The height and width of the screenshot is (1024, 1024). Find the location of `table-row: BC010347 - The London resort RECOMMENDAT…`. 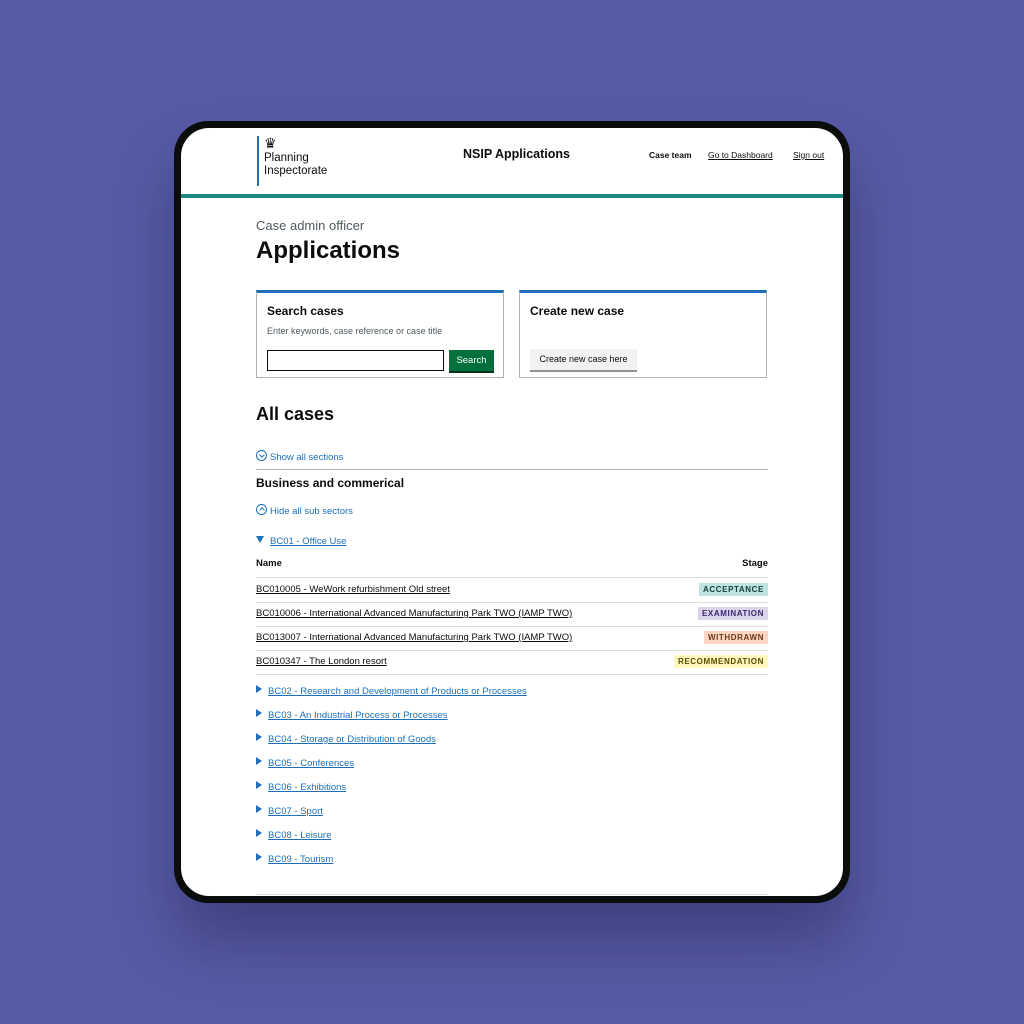

table-row: BC010347 - The London resort RECOMMENDAT… is located at coordinates (512, 662).